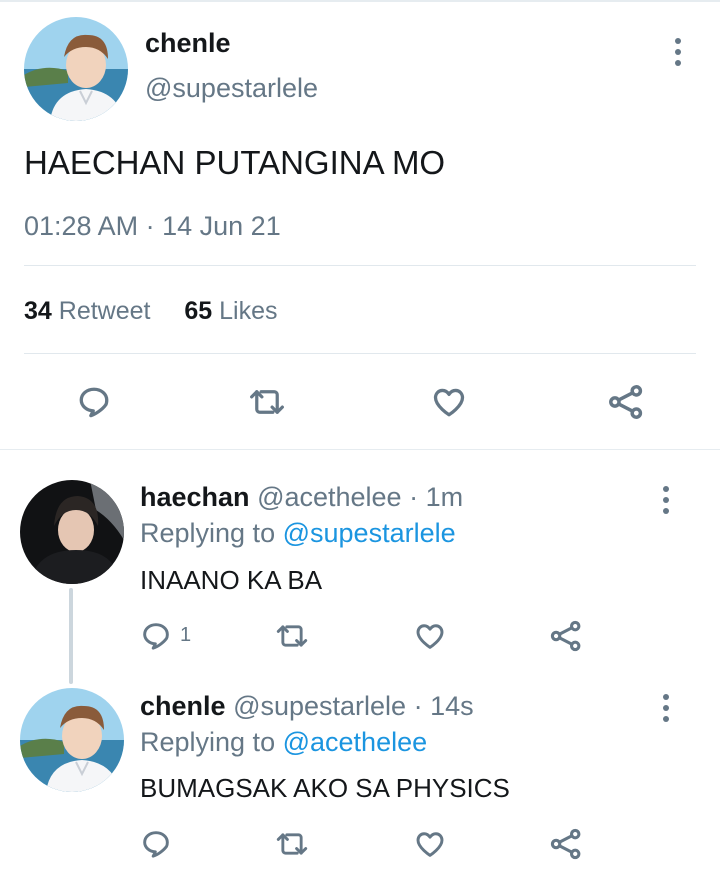 The height and width of the screenshot is (876, 720). Describe the element at coordinates (81, 226) in the screenshot. I see `tweet-time: 01:28 AM` at that location.